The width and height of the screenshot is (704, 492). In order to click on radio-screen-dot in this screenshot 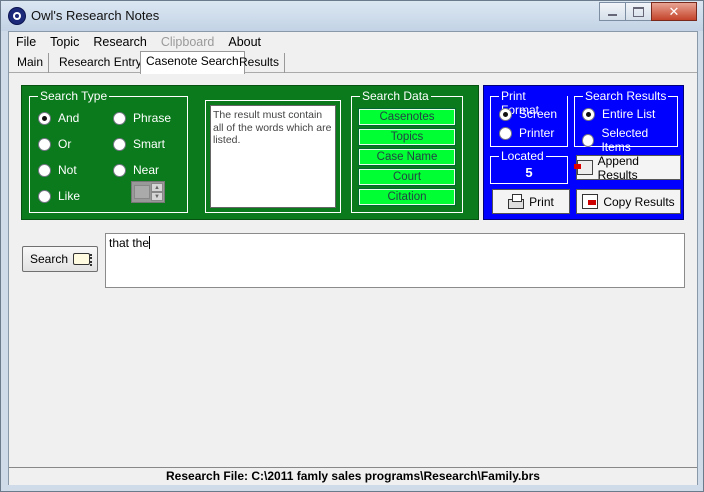, I will do `click(505, 114)`.